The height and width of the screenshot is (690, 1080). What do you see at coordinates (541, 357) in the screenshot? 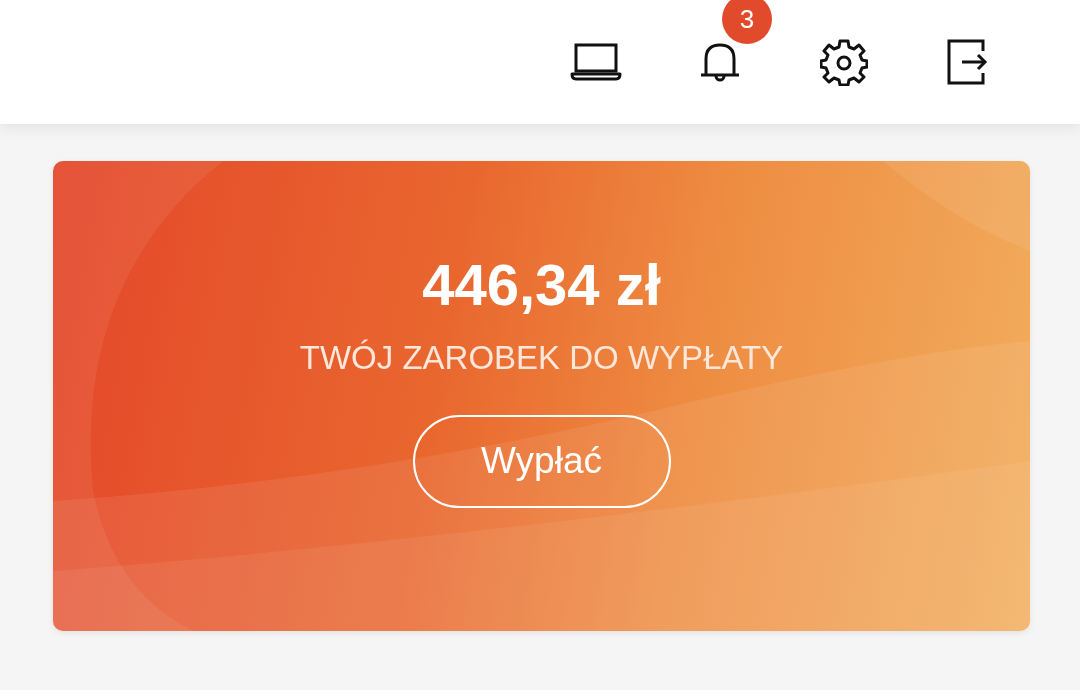
I see `balance-label: TWÓJ ZAROBEK DO WYPŁATY` at bounding box center [541, 357].